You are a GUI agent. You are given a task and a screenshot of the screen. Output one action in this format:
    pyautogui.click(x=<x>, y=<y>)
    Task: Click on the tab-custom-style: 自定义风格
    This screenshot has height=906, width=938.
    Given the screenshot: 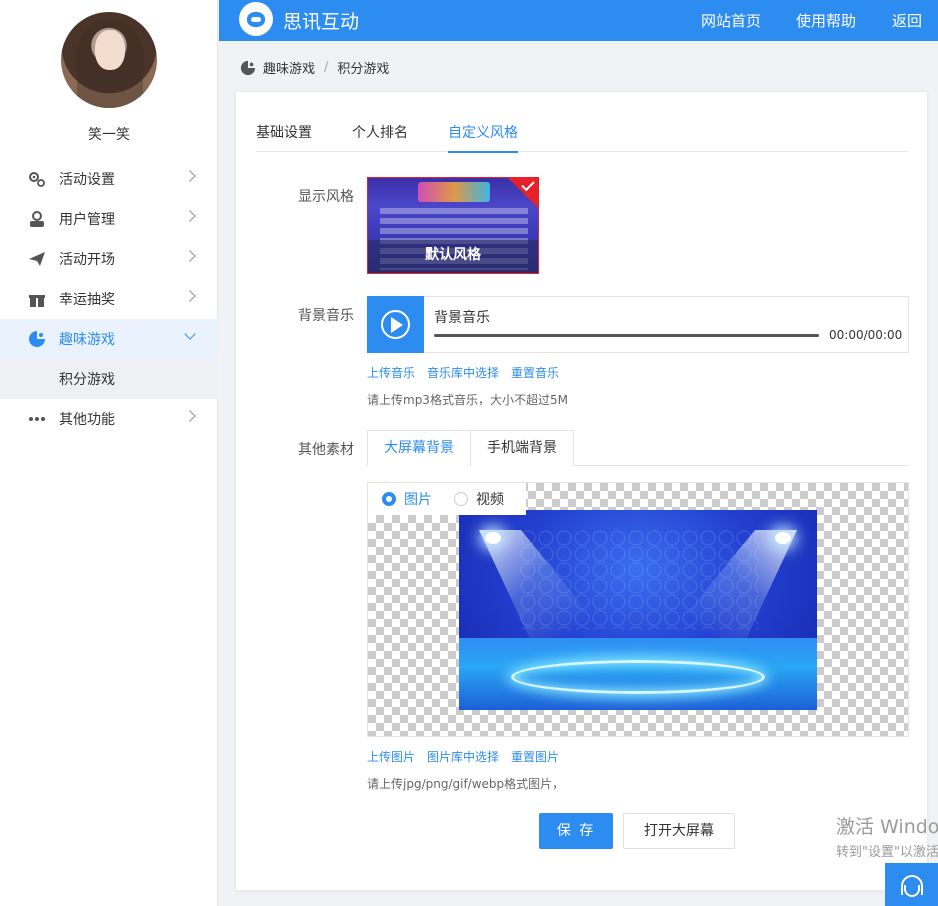 What is the action you would take?
    pyautogui.click(x=483, y=137)
    